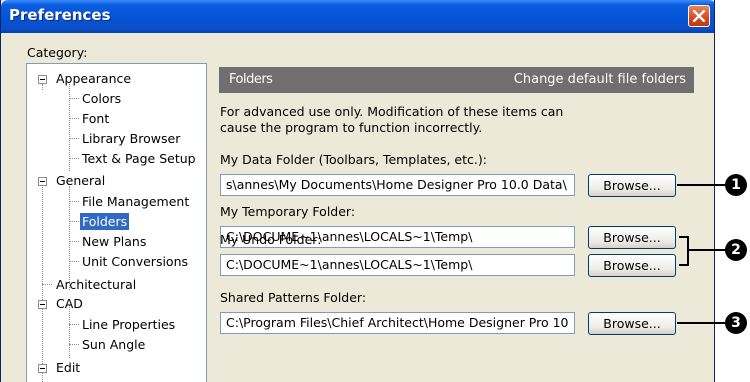  Describe the element at coordinates (131, 138) in the screenshot. I see `tree-item-library-browser: Library Browser` at that location.